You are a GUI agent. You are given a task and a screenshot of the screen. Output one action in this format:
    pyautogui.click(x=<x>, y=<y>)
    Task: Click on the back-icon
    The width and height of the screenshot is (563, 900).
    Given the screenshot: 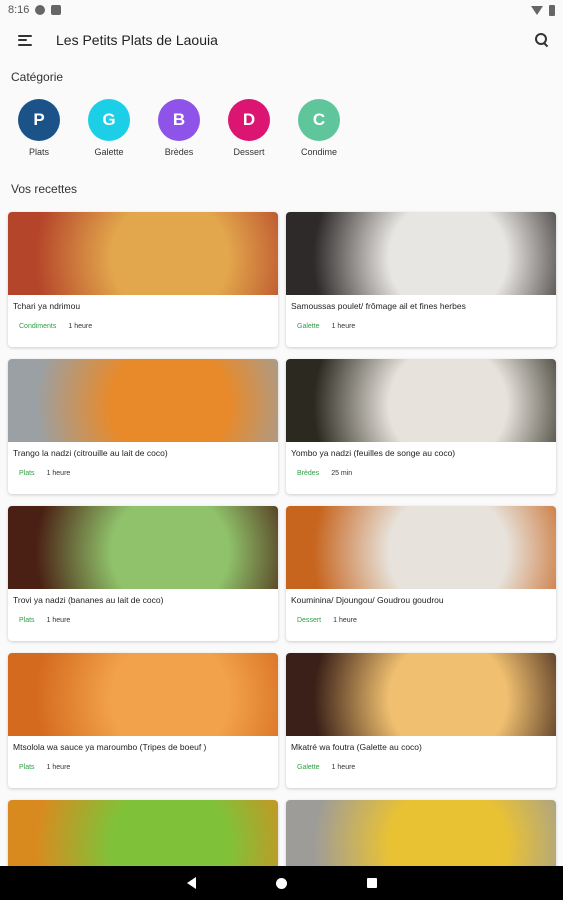 What is the action you would take?
    pyautogui.click(x=191, y=883)
    